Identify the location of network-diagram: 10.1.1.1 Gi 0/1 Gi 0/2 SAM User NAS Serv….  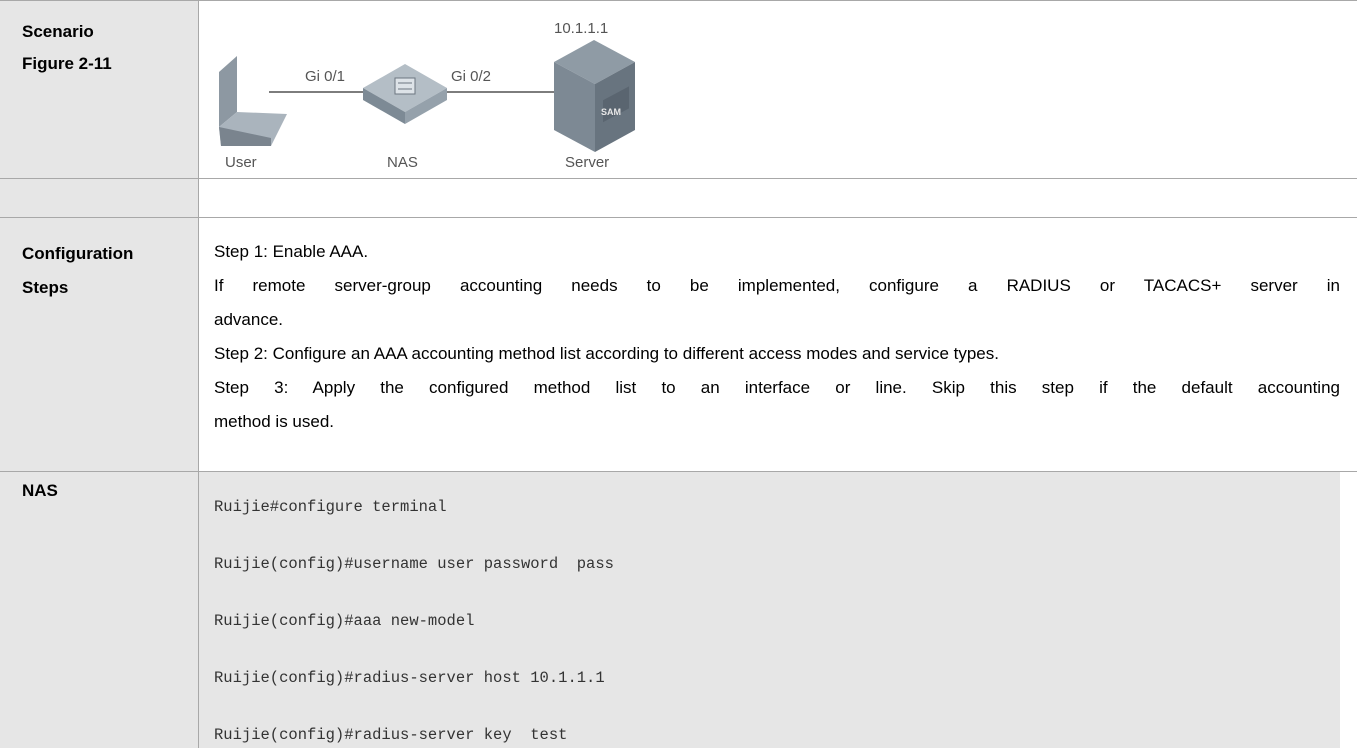
(449, 89).